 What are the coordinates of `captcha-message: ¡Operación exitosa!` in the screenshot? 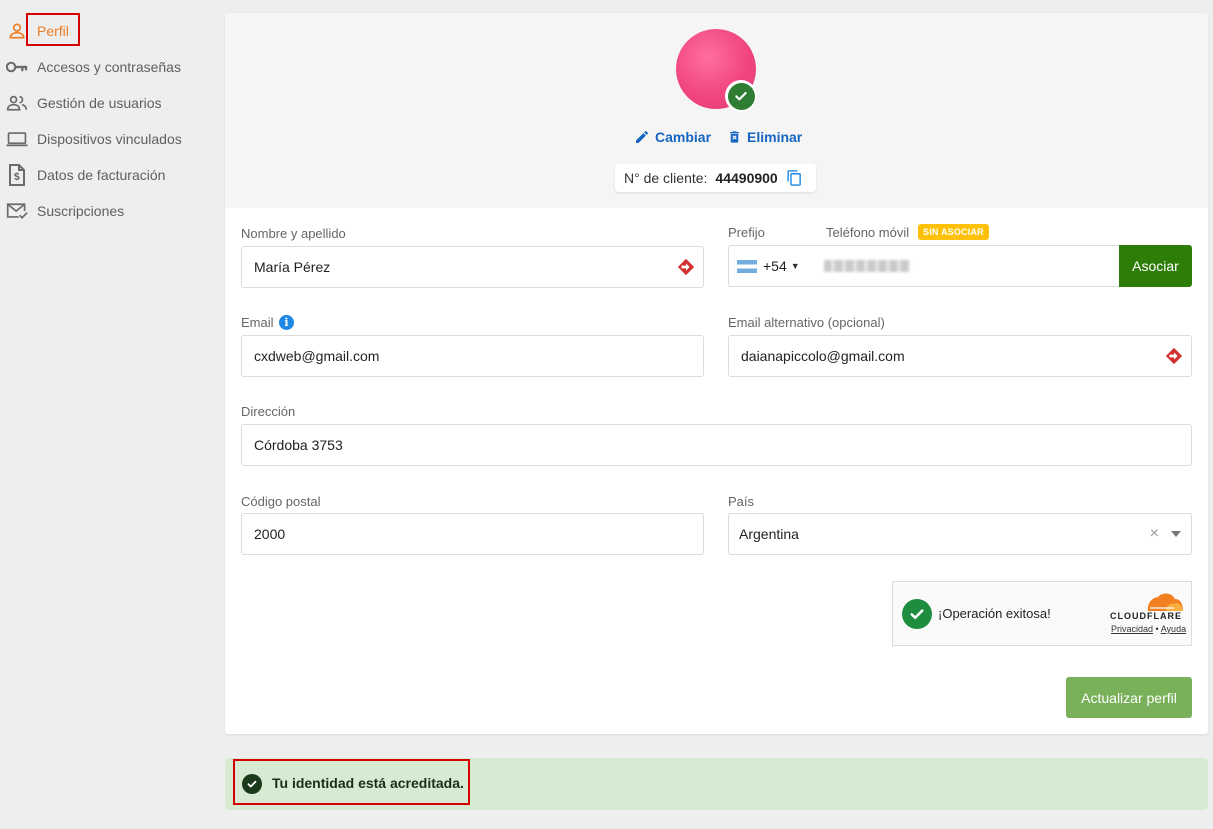 It's located at (994, 613).